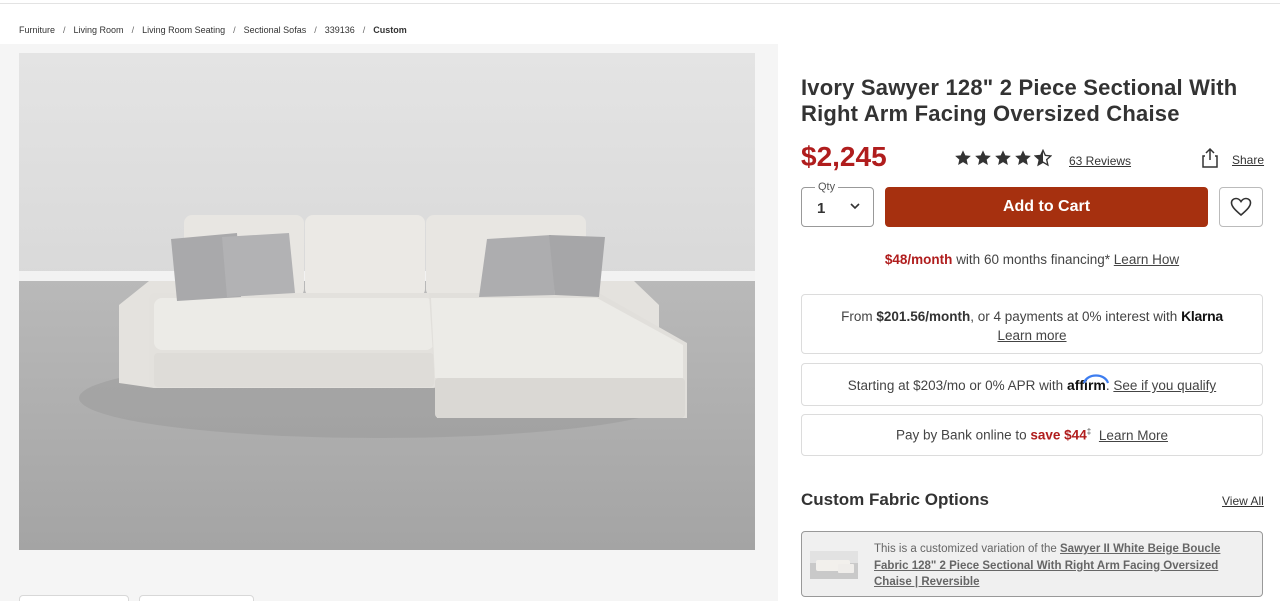 The width and height of the screenshot is (1280, 601). What do you see at coordinates (1243, 501) in the screenshot?
I see `view-all-fabrics-link: View All` at bounding box center [1243, 501].